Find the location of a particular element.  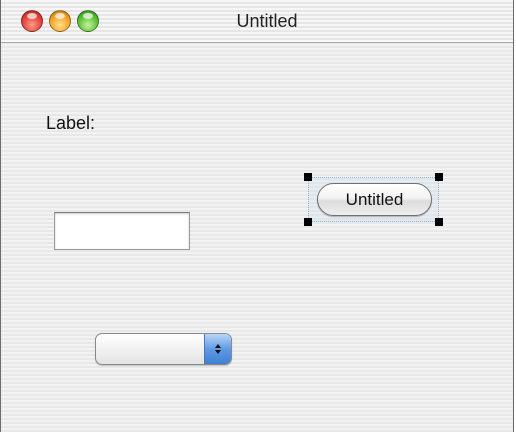

resize-handle-top-right is located at coordinates (439, 177).